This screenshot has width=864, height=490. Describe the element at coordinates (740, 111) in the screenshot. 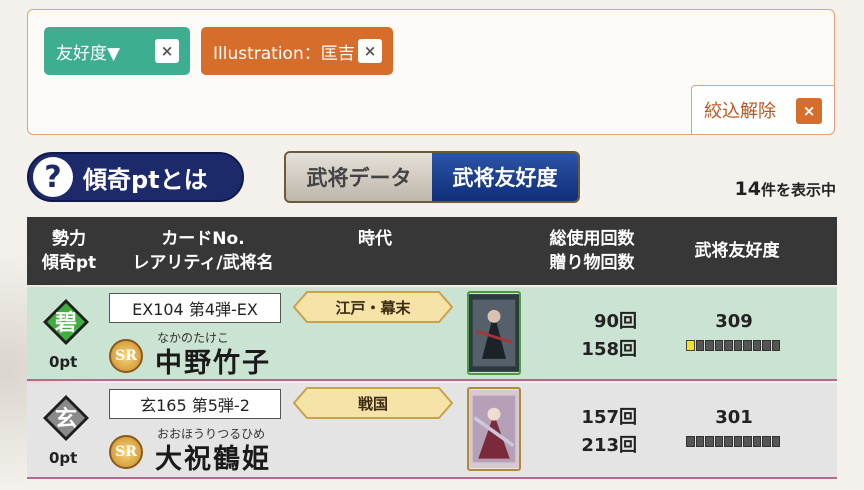

I see `clear-filters-label: 絞込解除` at that location.